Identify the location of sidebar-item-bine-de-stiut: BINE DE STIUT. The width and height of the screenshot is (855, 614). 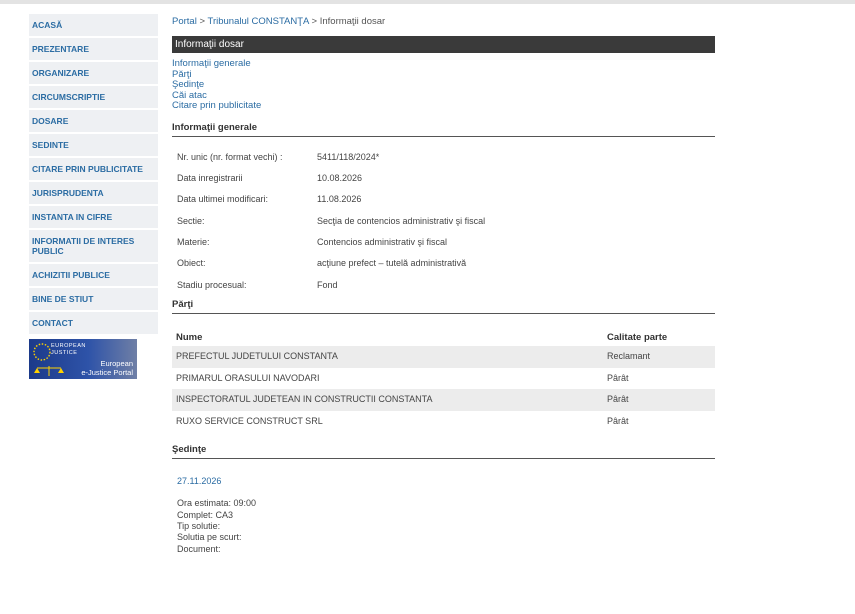
(93, 299).